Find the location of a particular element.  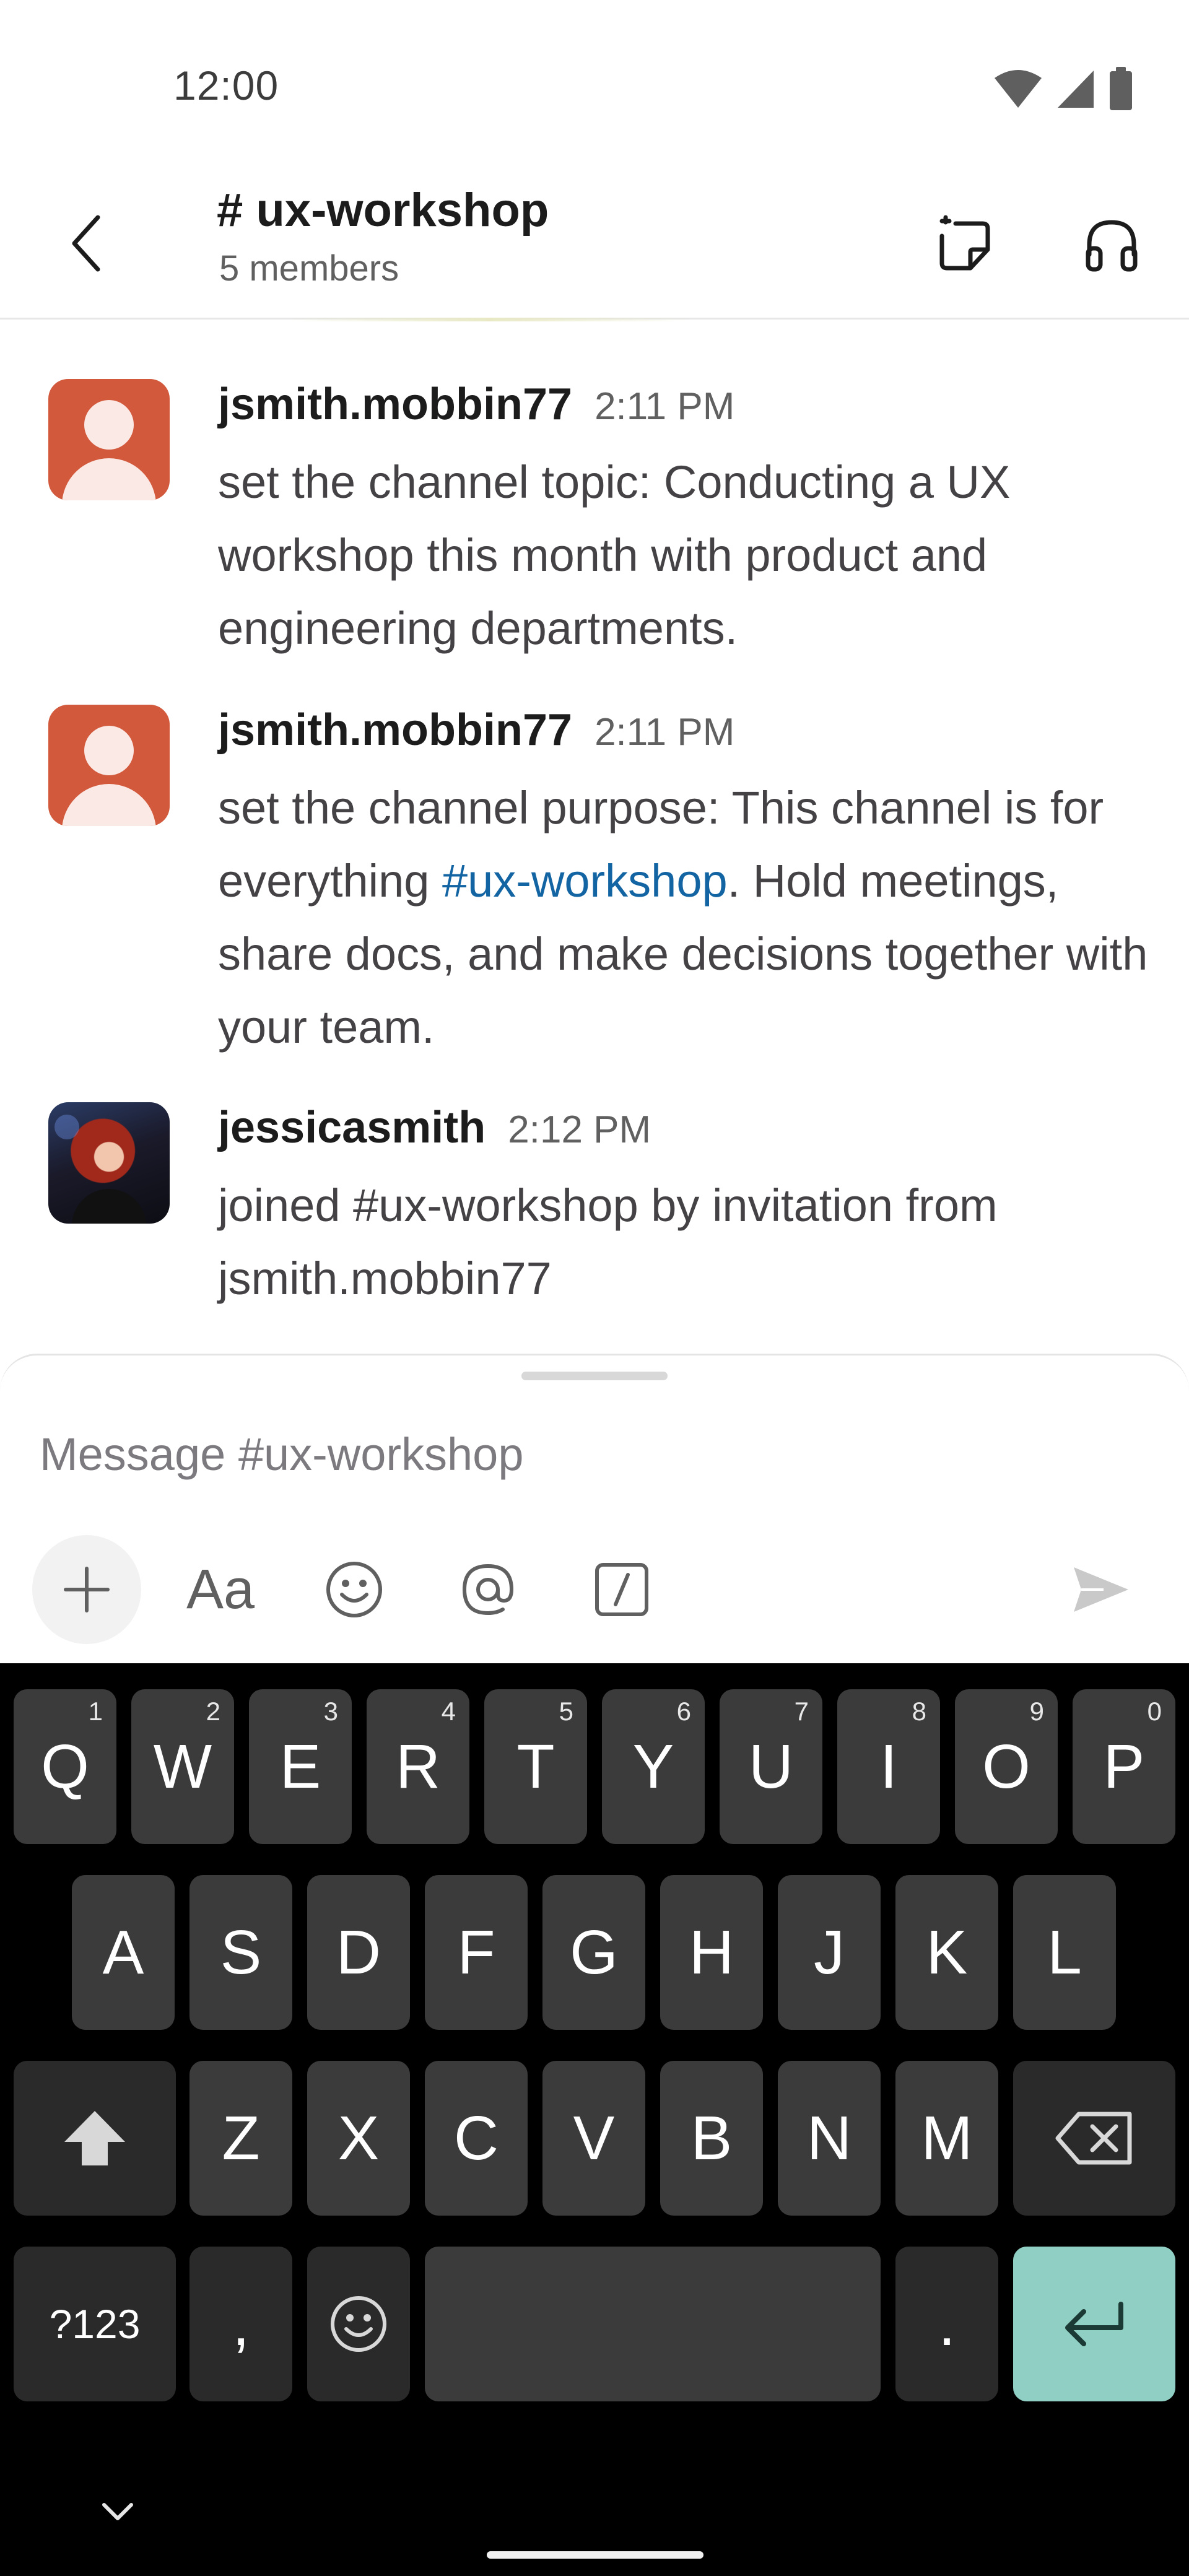

shift-icon is located at coordinates (94, 2138).